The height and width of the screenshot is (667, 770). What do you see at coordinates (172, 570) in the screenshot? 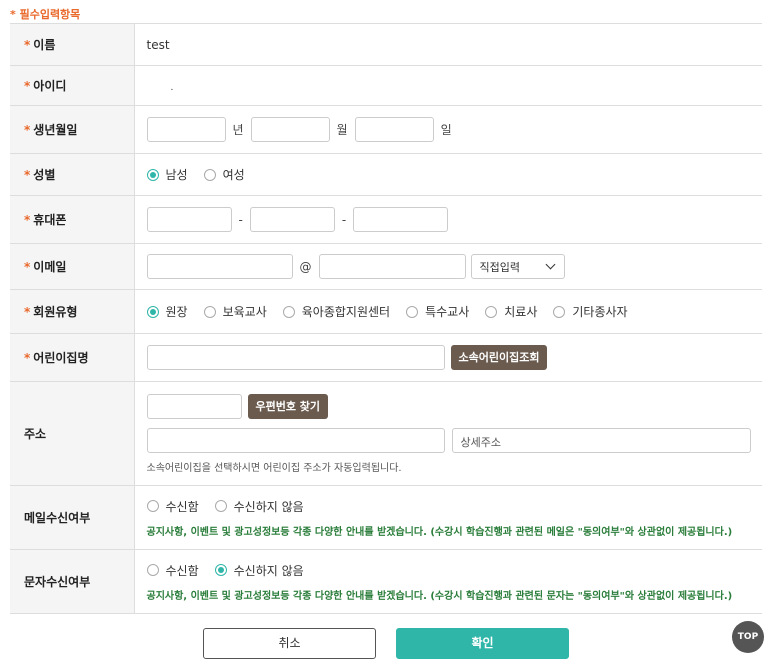
I see `sms-accept-radio: 수신함` at bounding box center [172, 570].